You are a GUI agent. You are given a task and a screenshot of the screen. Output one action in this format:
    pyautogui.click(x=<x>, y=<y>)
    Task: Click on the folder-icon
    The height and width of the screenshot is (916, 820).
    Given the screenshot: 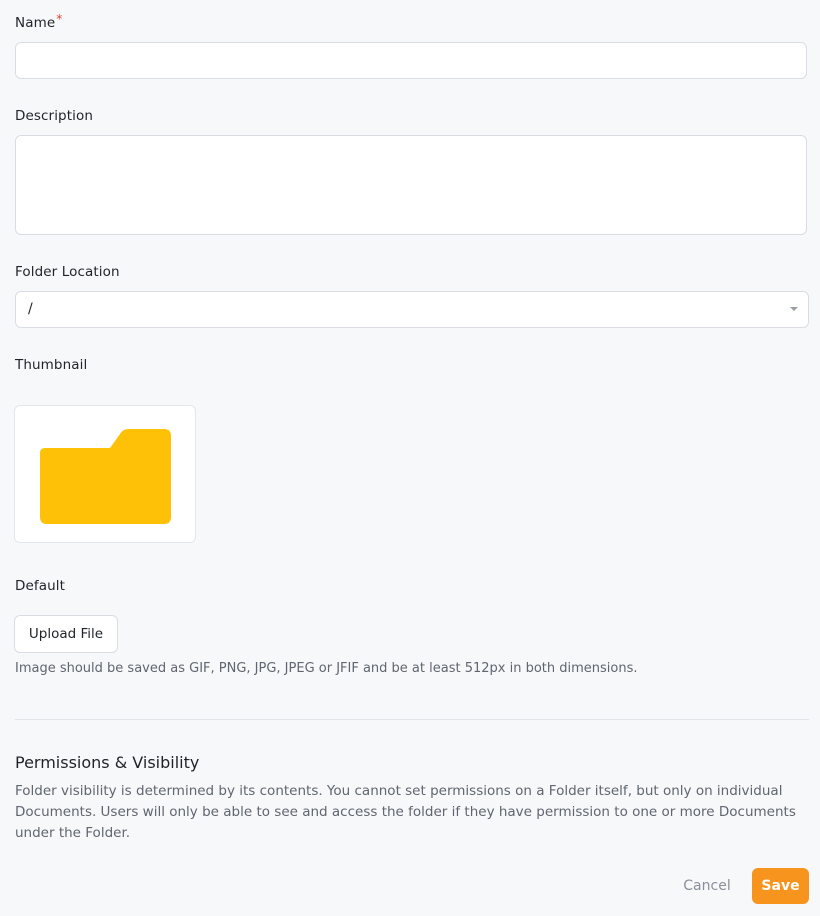 What is the action you would take?
    pyautogui.click(x=105, y=476)
    